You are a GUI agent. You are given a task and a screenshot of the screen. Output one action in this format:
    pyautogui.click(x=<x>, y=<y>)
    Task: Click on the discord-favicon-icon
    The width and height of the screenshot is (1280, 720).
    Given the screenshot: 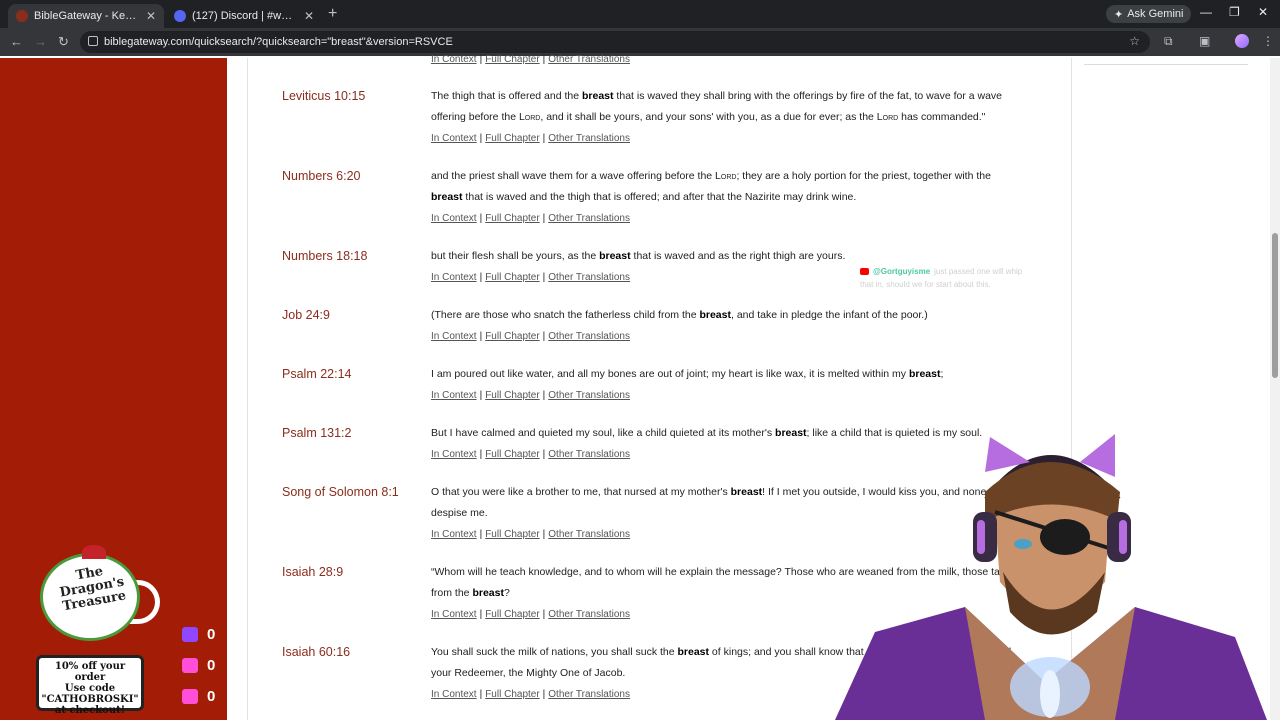 What is the action you would take?
    pyautogui.click(x=180, y=16)
    